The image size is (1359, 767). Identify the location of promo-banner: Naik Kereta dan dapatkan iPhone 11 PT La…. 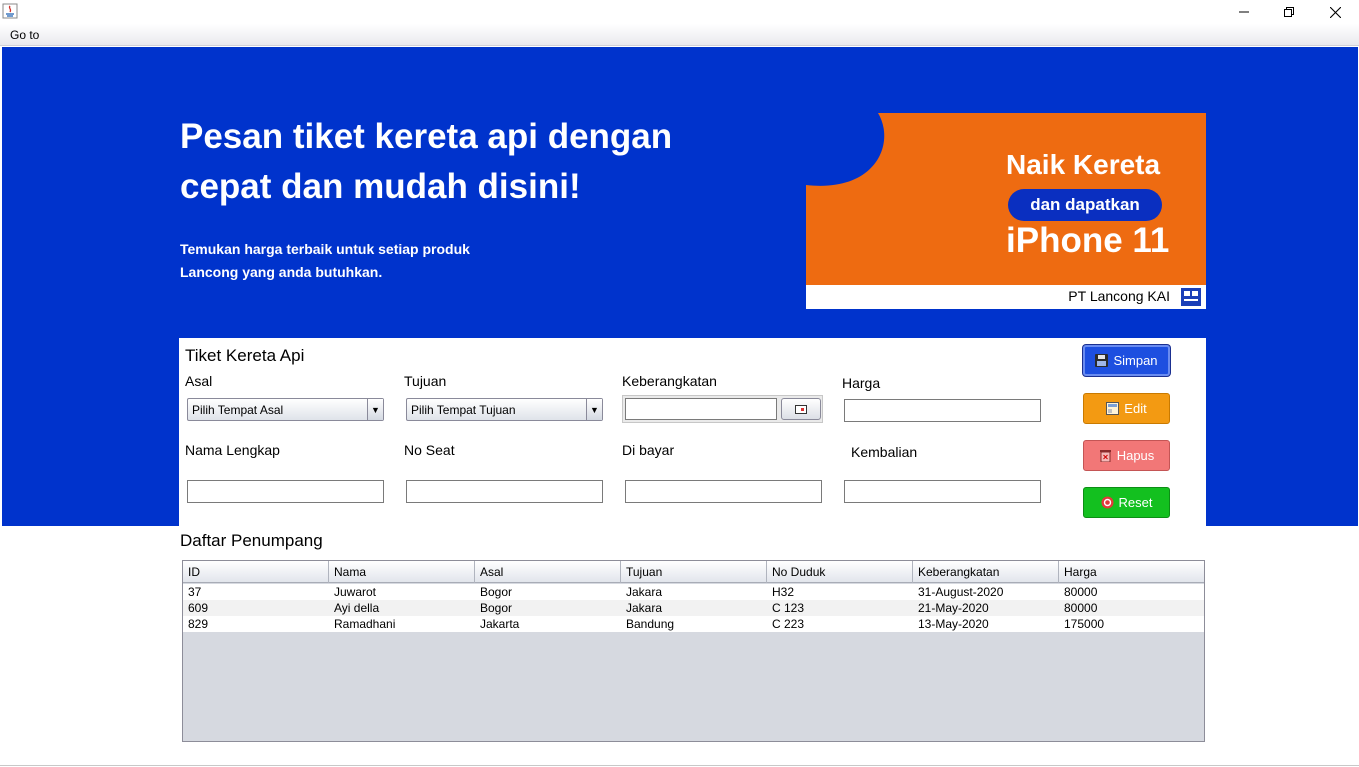
(1006, 211).